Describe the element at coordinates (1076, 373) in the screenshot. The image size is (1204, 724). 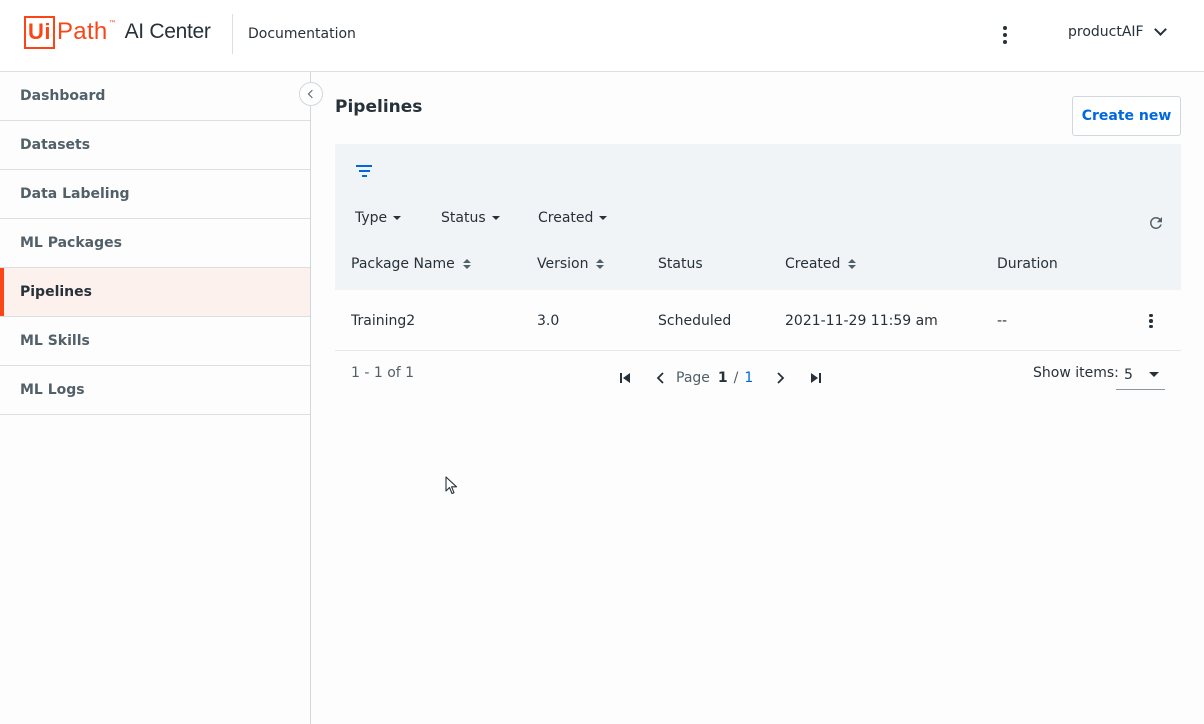
I see `show-items-label: Show items:` at that location.